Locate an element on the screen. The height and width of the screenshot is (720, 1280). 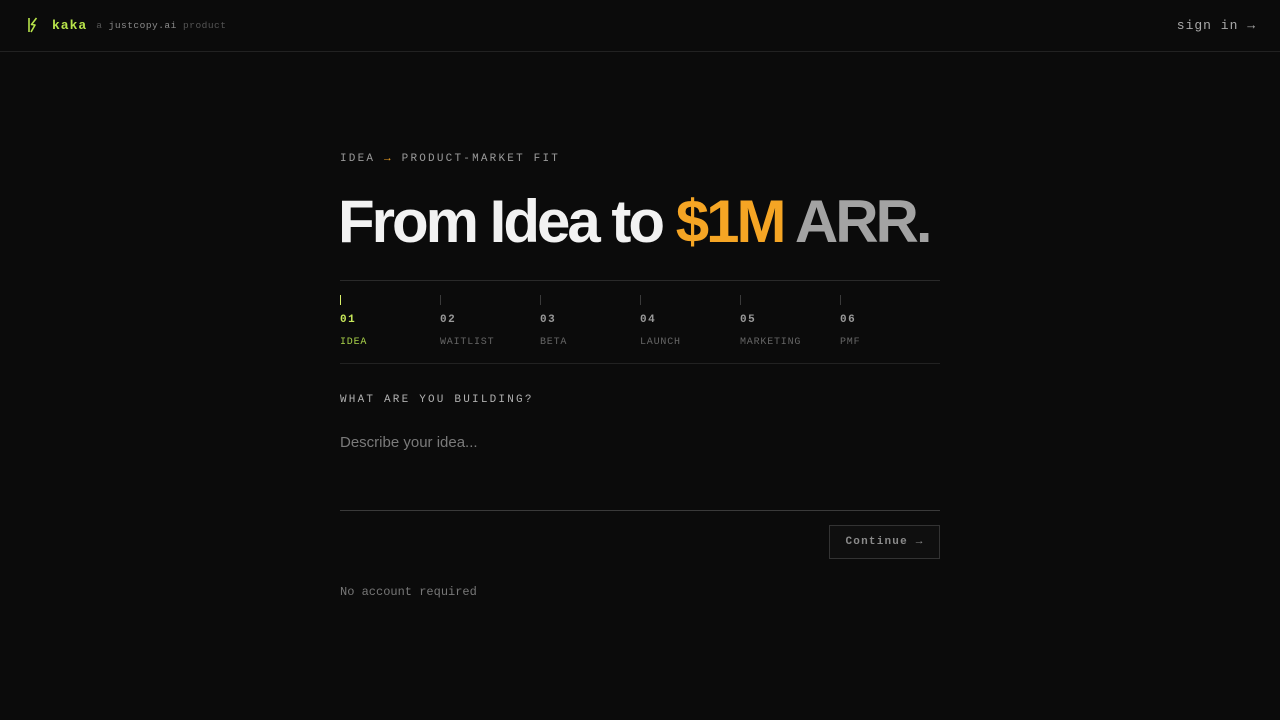
step-label: PMF is located at coordinates (850, 342).